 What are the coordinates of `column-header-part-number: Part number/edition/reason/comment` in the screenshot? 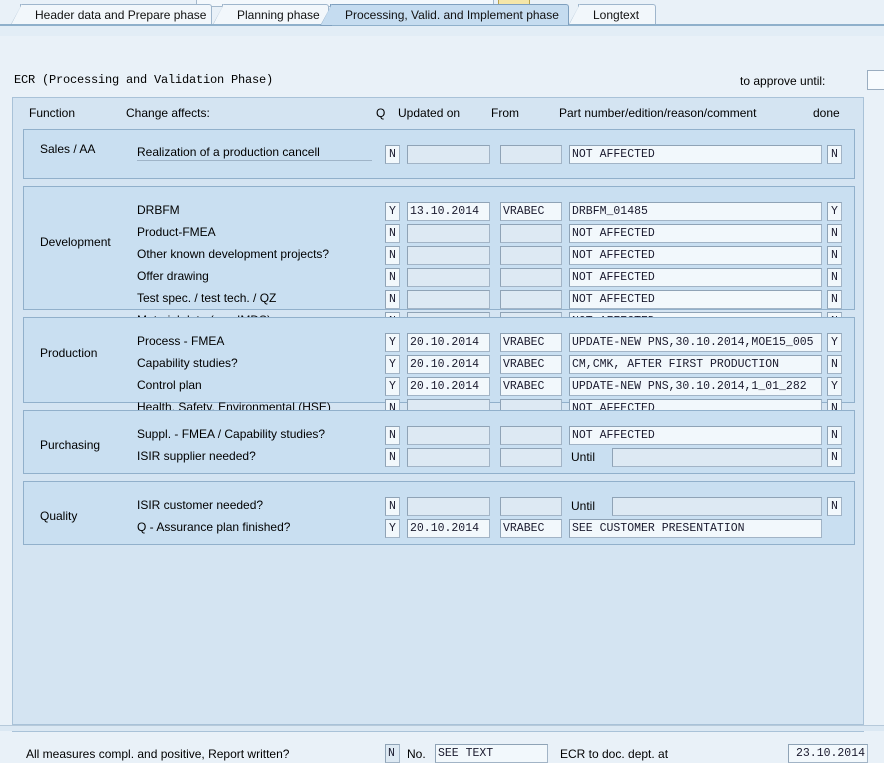 It's located at (658, 113).